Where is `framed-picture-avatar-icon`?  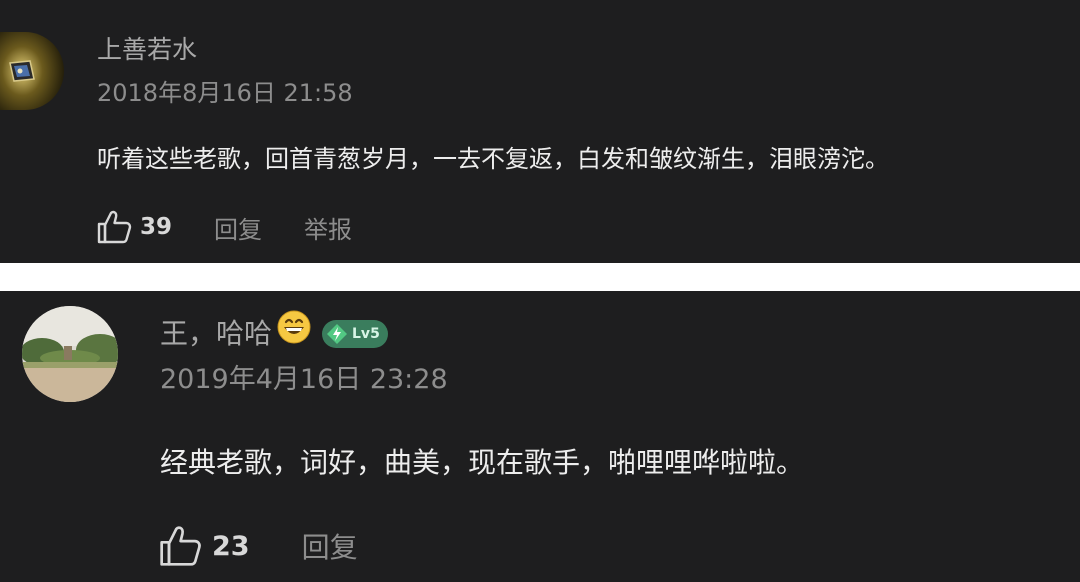 framed-picture-avatar-icon is located at coordinates (32, 71).